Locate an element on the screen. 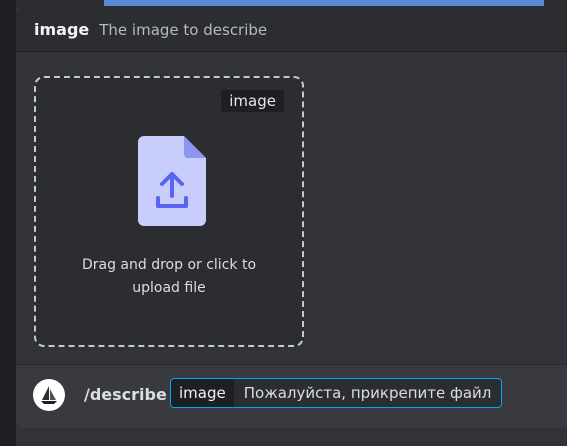 The width and height of the screenshot is (567, 446). option-description: The image to describe is located at coordinates (183, 29).